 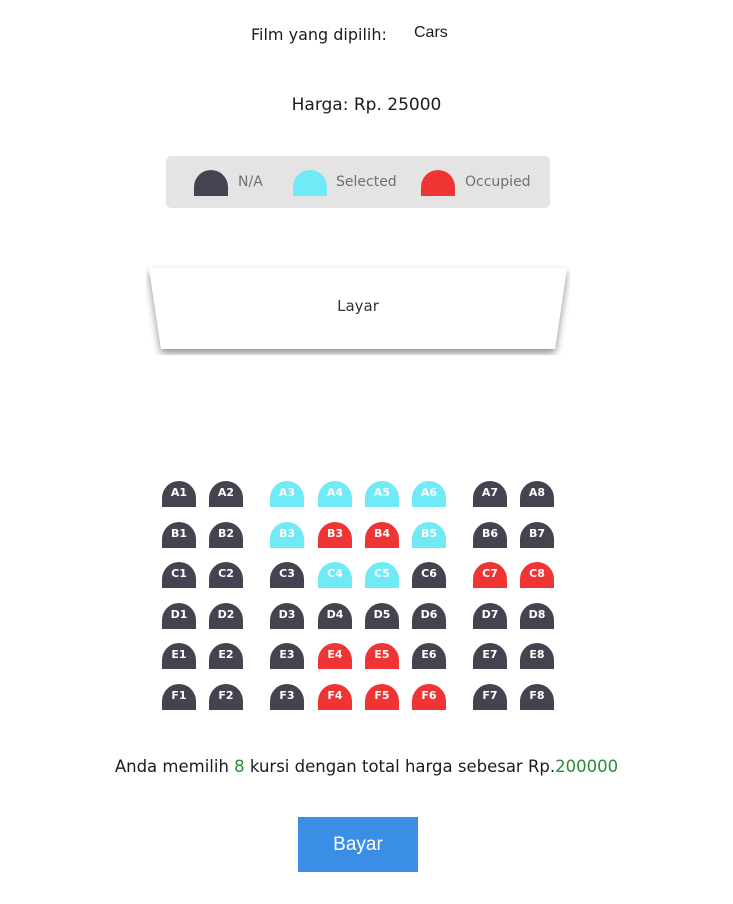 I want to click on legend-seat-occupied-icon, so click(x=438, y=183).